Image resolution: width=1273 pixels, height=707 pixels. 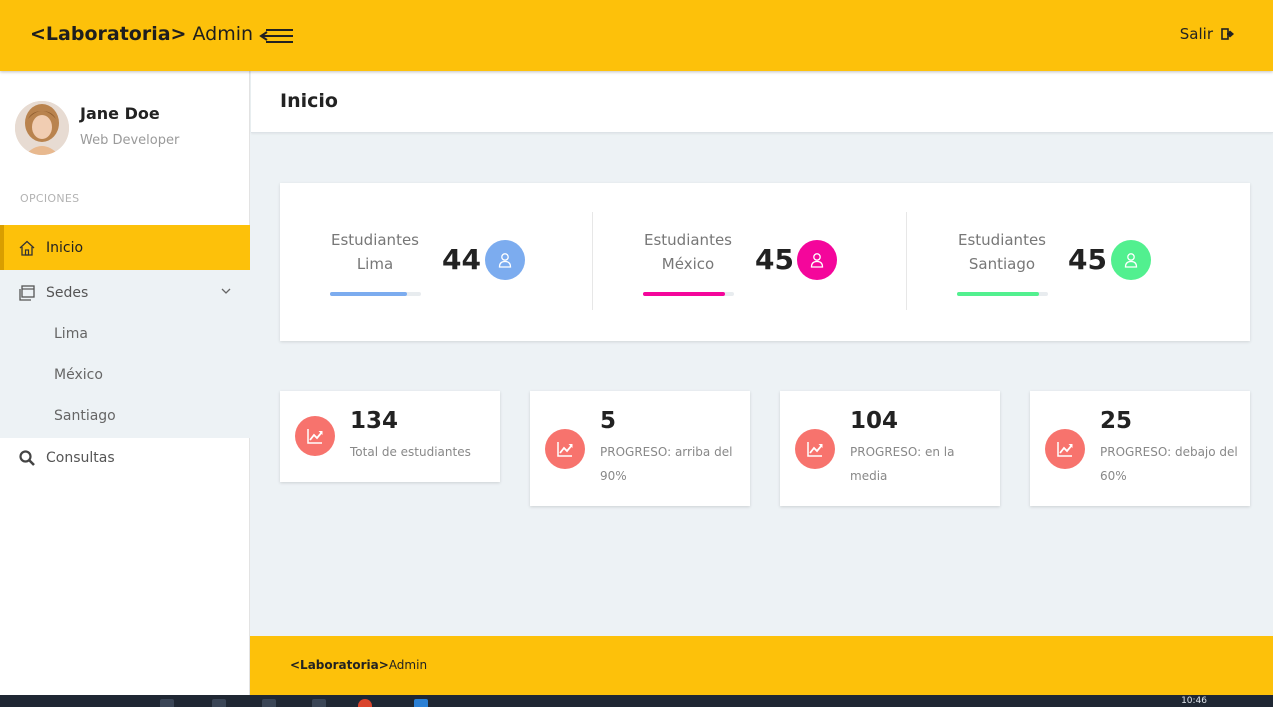 I want to click on page-title: Inicio, so click(x=309, y=101).